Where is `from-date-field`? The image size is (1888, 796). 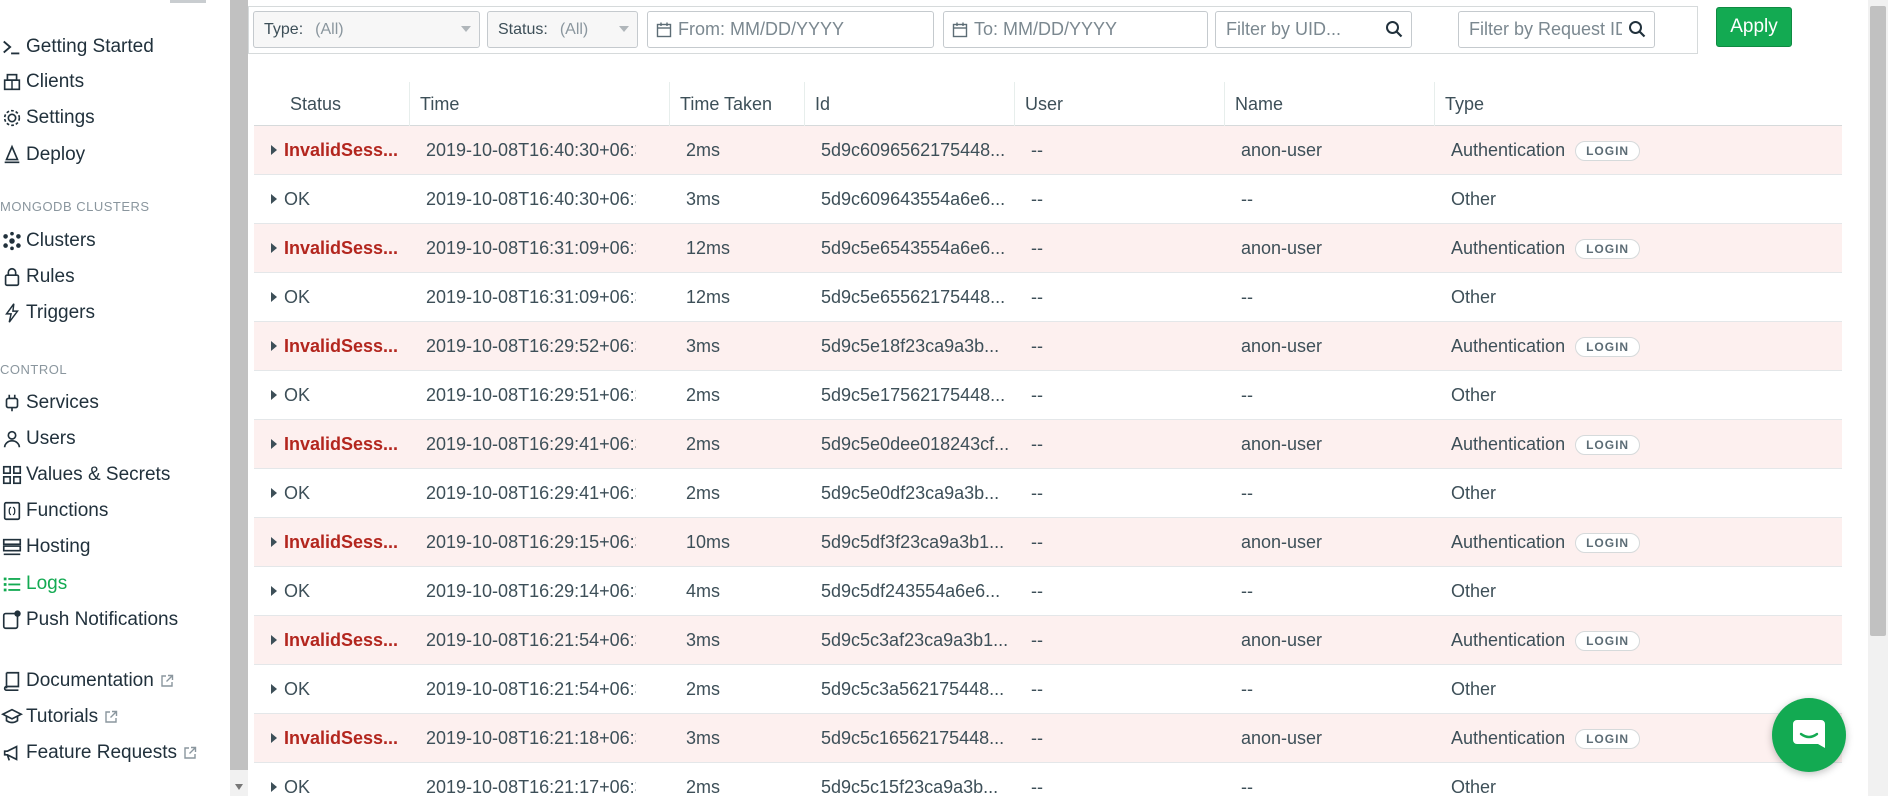 from-date-field is located at coordinates (790, 29).